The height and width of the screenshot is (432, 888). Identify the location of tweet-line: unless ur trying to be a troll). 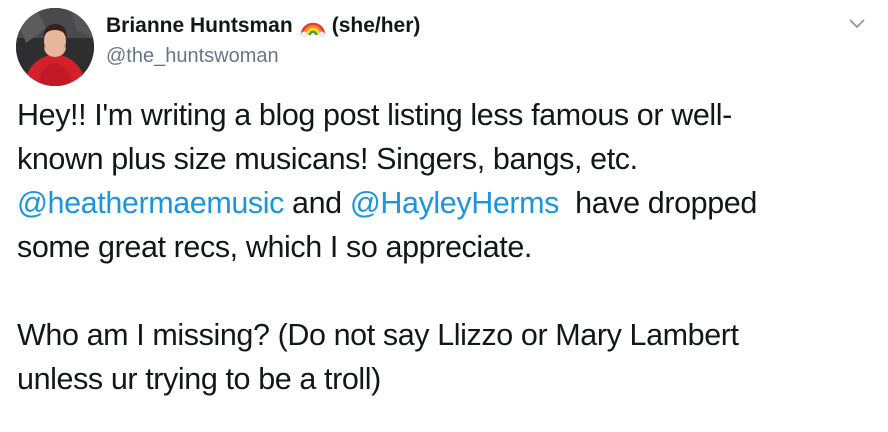
(199, 379).